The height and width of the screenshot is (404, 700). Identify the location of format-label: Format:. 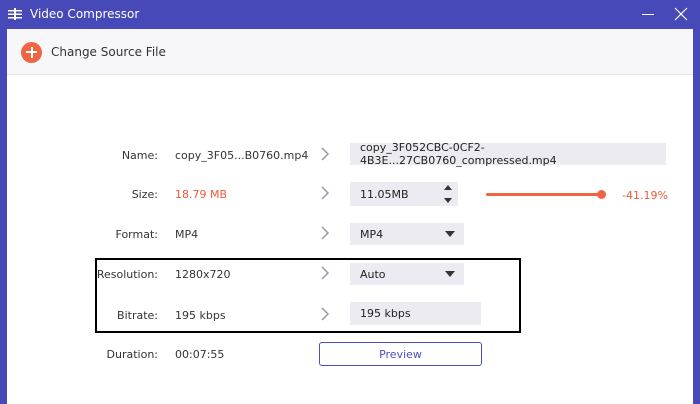
(136, 234).